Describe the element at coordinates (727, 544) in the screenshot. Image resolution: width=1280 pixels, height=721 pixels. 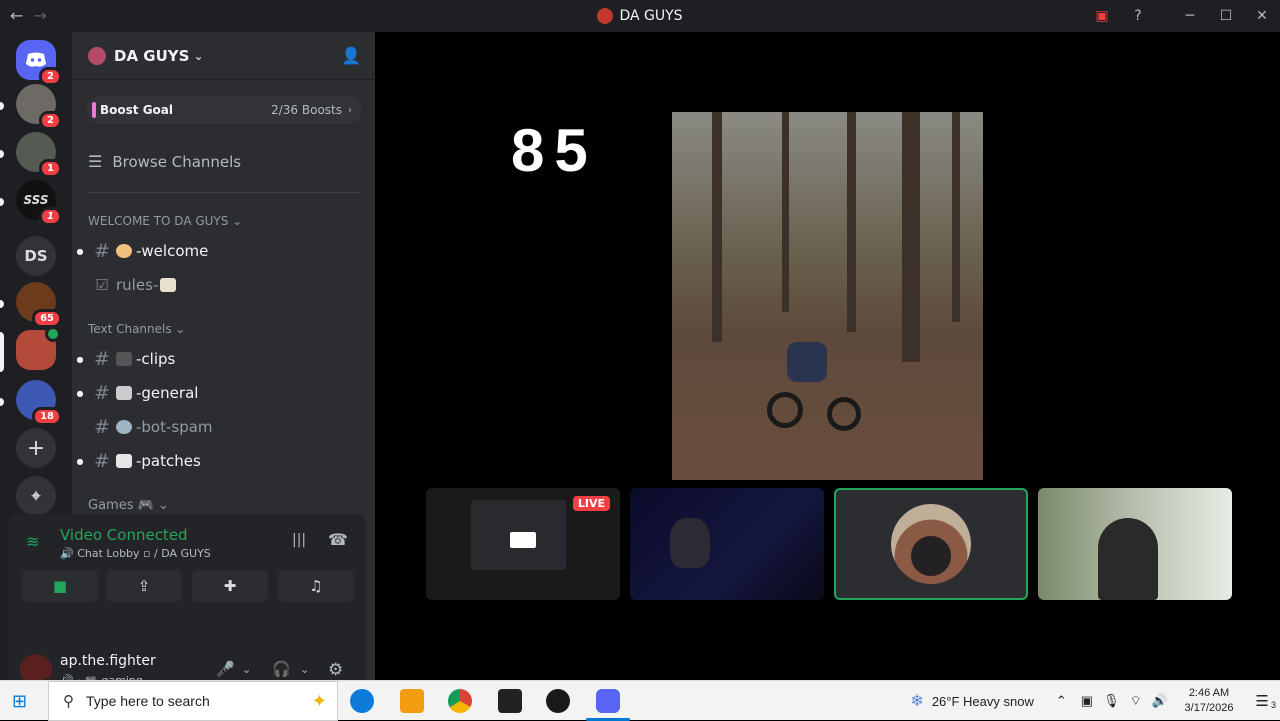
I see `participant-tile-camera` at that location.